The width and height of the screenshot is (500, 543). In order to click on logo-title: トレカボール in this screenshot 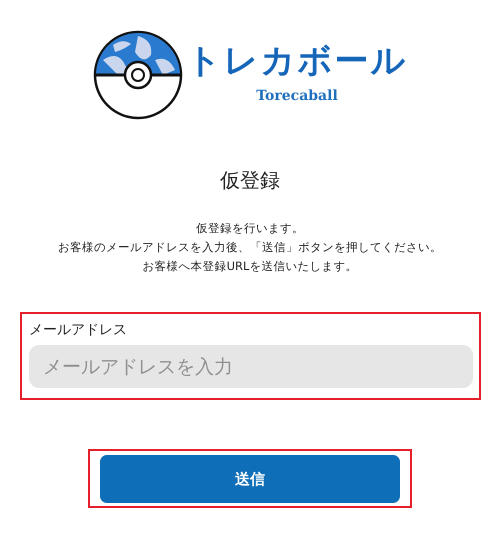, I will do `click(297, 61)`.